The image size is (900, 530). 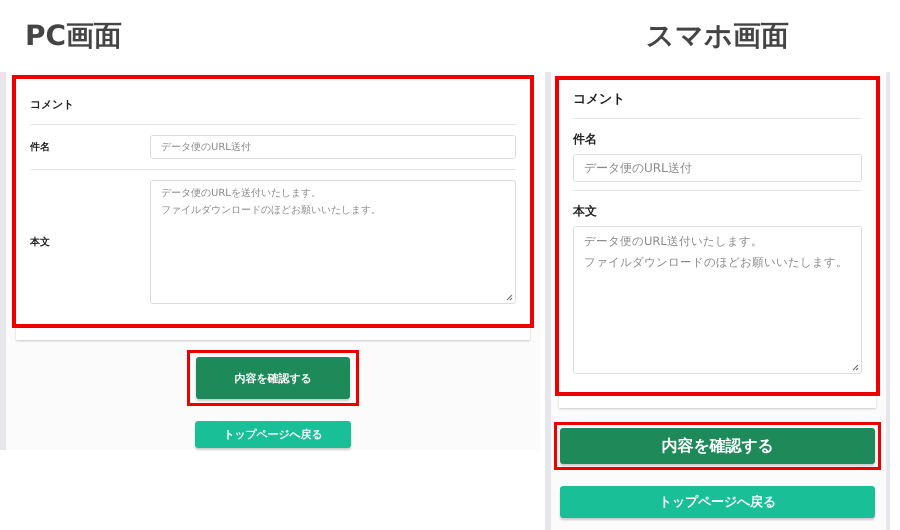 What do you see at coordinates (674, 241) in the screenshot?
I see `placeholder-text: データ便のURL送付いたします。` at bounding box center [674, 241].